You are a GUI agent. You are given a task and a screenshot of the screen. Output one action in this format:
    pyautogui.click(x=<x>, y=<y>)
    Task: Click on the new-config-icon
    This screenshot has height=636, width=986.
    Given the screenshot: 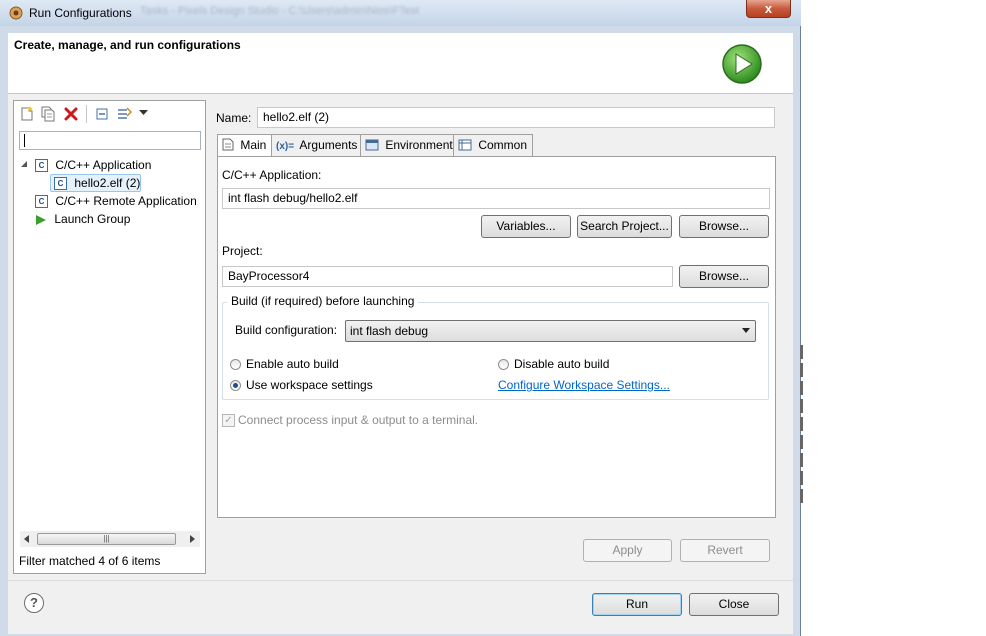 What is the action you would take?
    pyautogui.click(x=27, y=114)
    